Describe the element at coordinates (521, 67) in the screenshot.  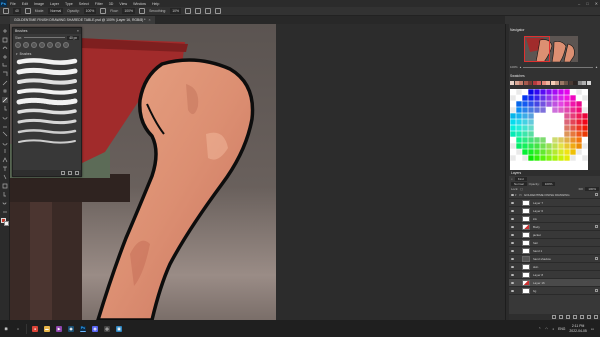
I see `zoom-out-icon: ▴` at that location.